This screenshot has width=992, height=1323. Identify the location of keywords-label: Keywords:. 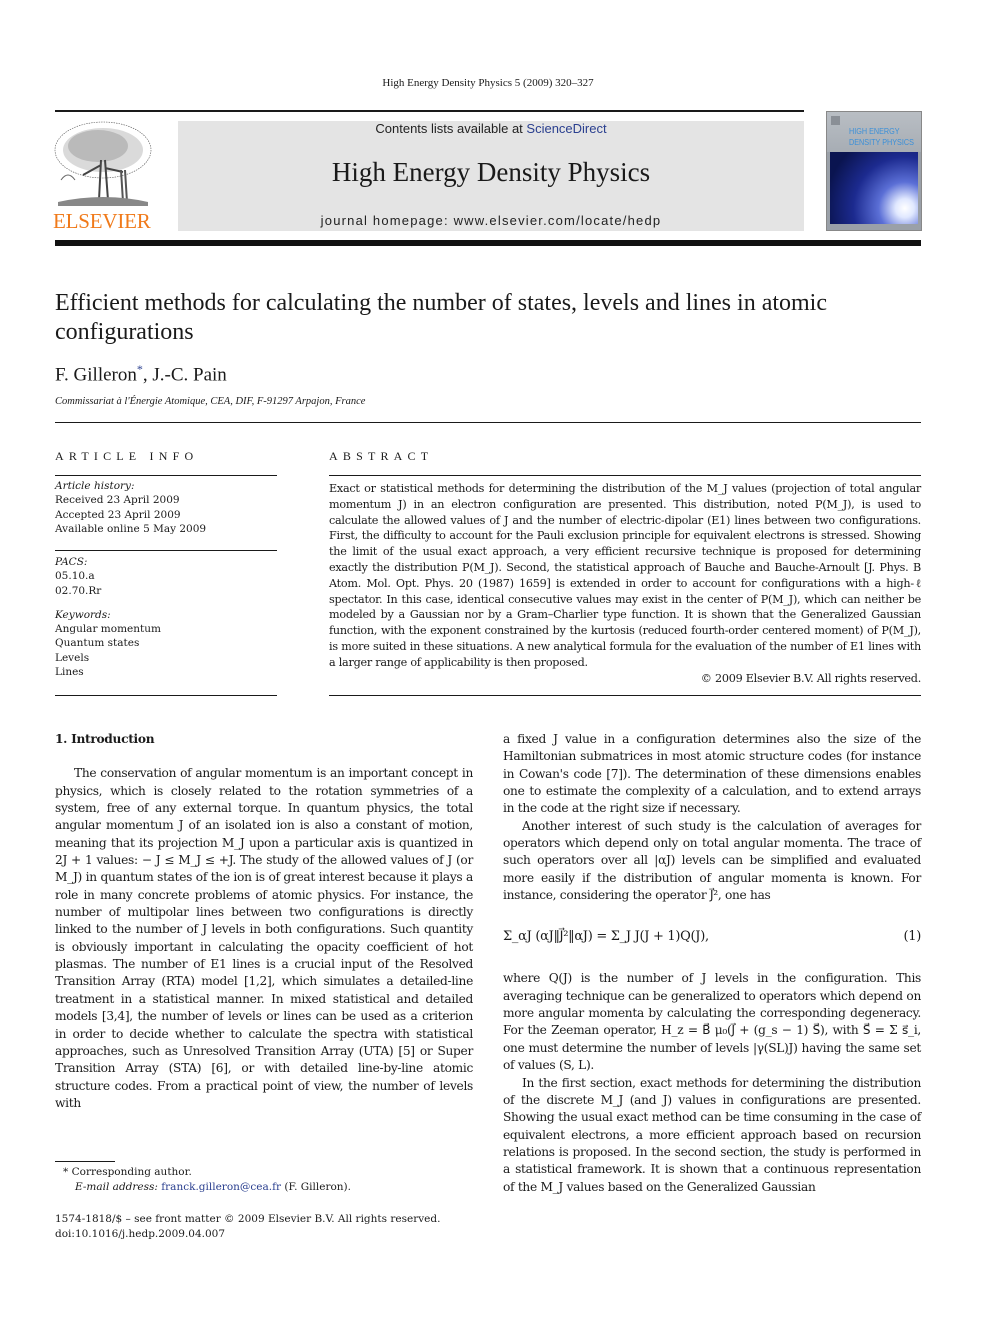
(83, 614).